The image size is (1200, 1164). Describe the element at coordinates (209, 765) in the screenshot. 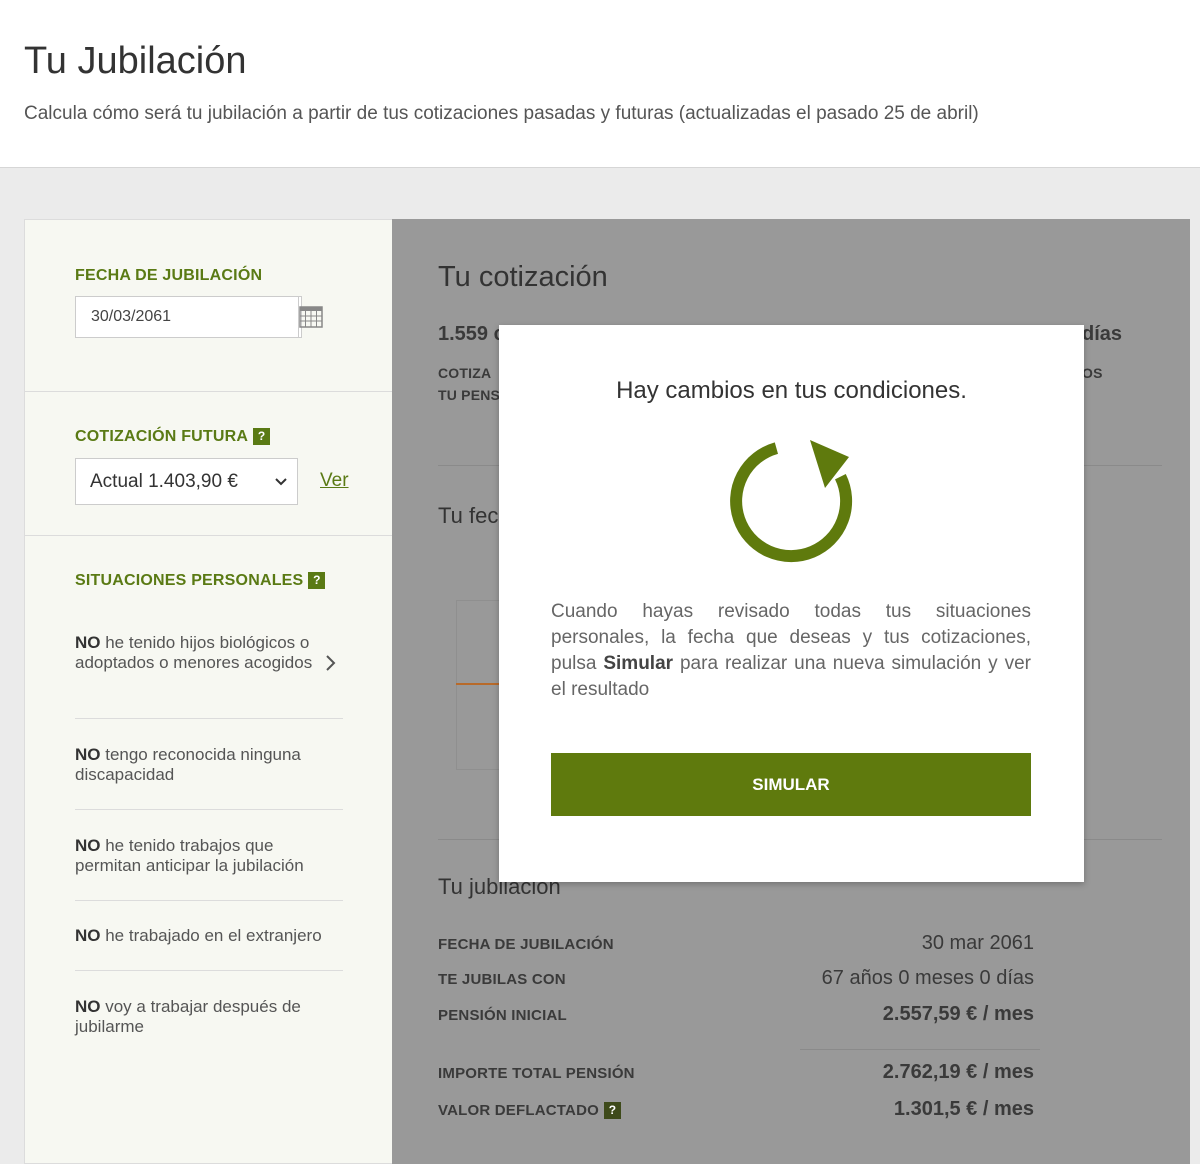

I see `situation-discapacidad: NO tengo reconocida ninguna discapacidad` at that location.